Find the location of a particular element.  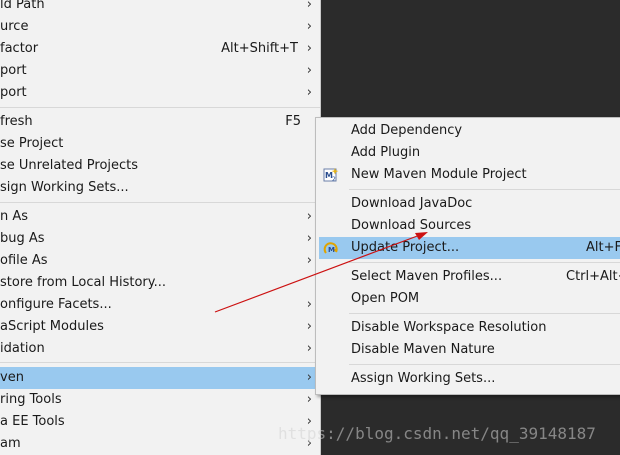

menu-item-label: se Unrelated Projects is located at coordinates (69, 165).